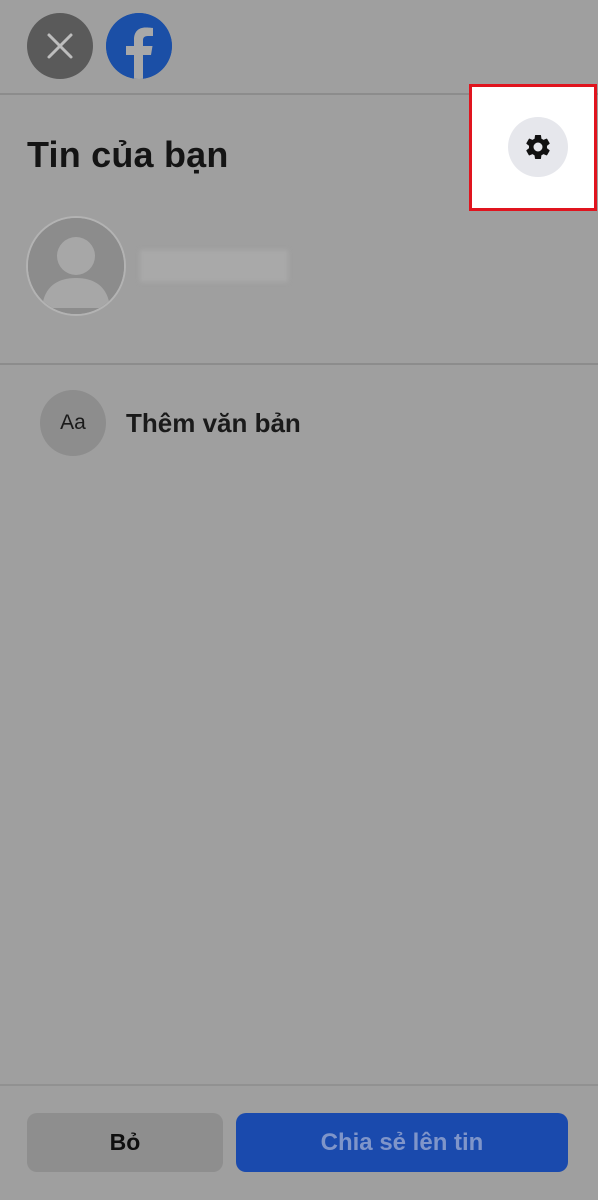 Image resolution: width=598 pixels, height=1200 pixels. Describe the element at coordinates (213, 423) in the screenshot. I see `add-text-label: Thêm văn bản` at that location.